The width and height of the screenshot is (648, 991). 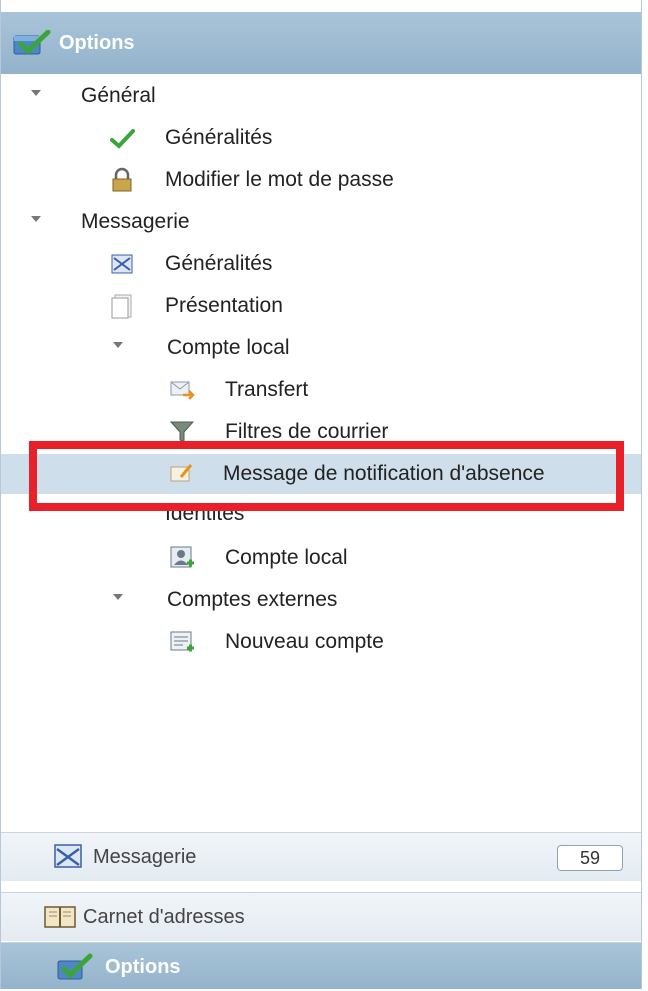 What do you see at coordinates (97, 42) in the screenshot?
I see `header-title: Options` at bounding box center [97, 42].